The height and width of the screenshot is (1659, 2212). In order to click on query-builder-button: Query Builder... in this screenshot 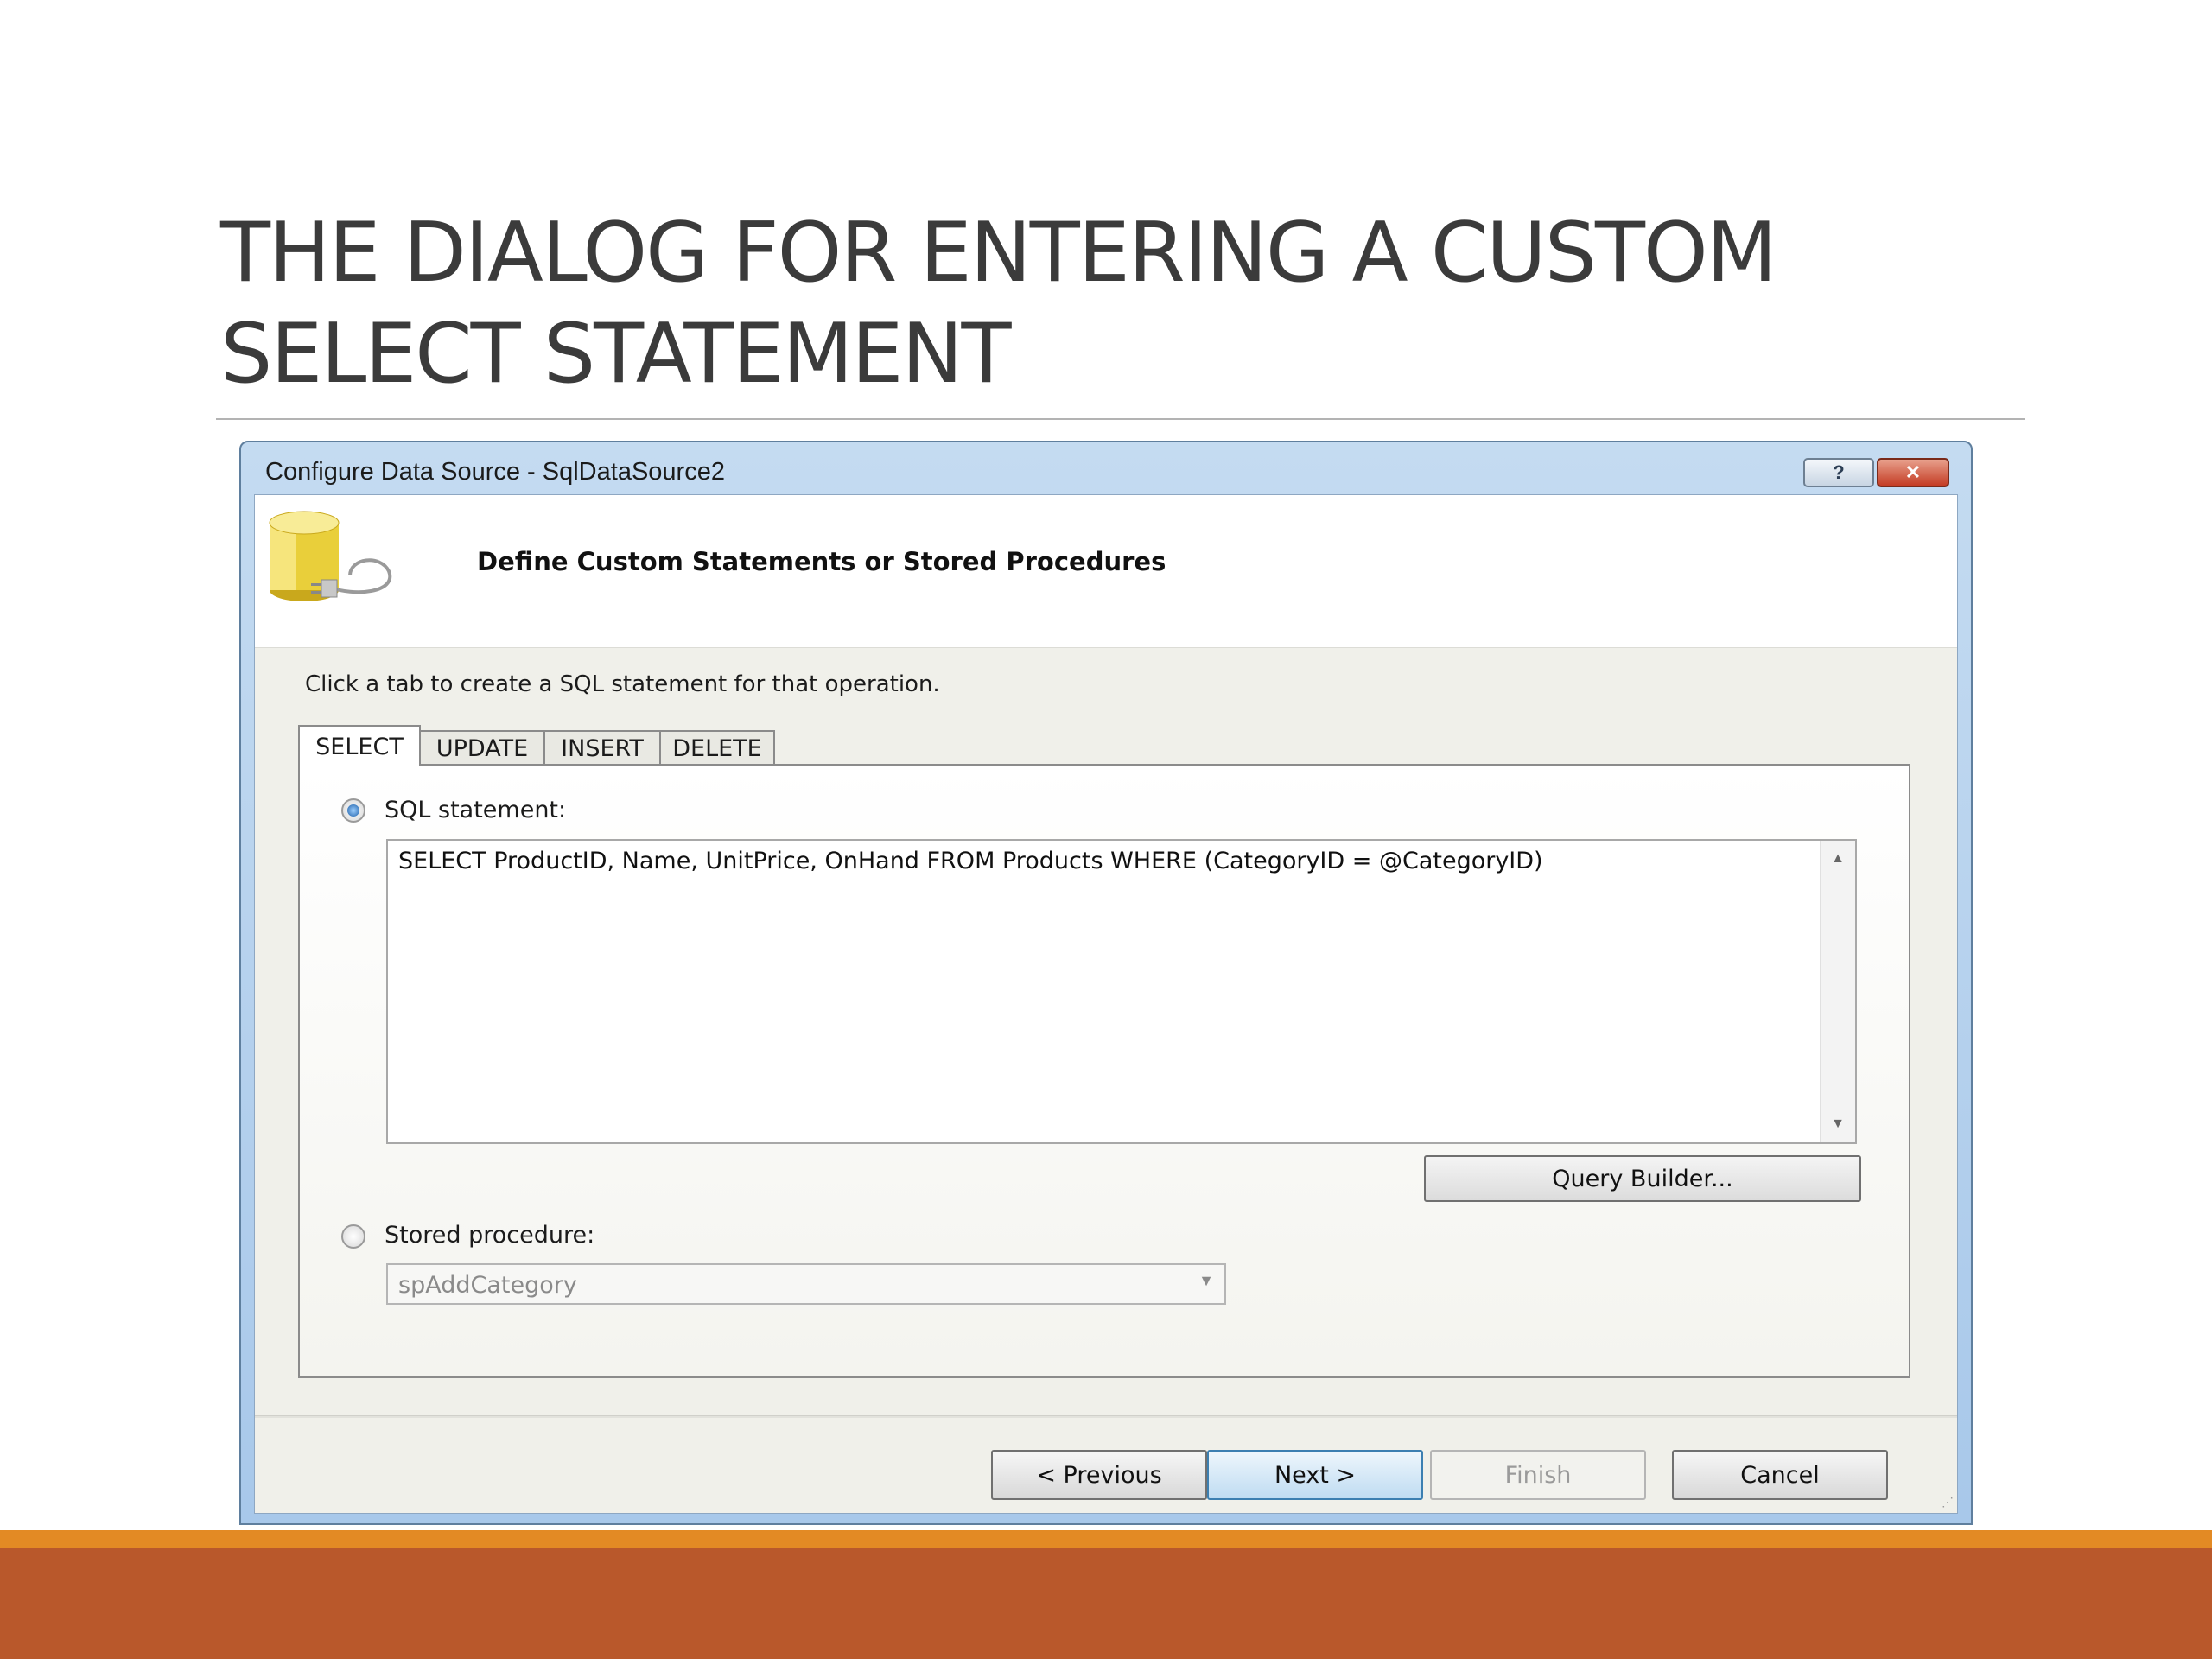, I will do `click(1642, 1178)`.